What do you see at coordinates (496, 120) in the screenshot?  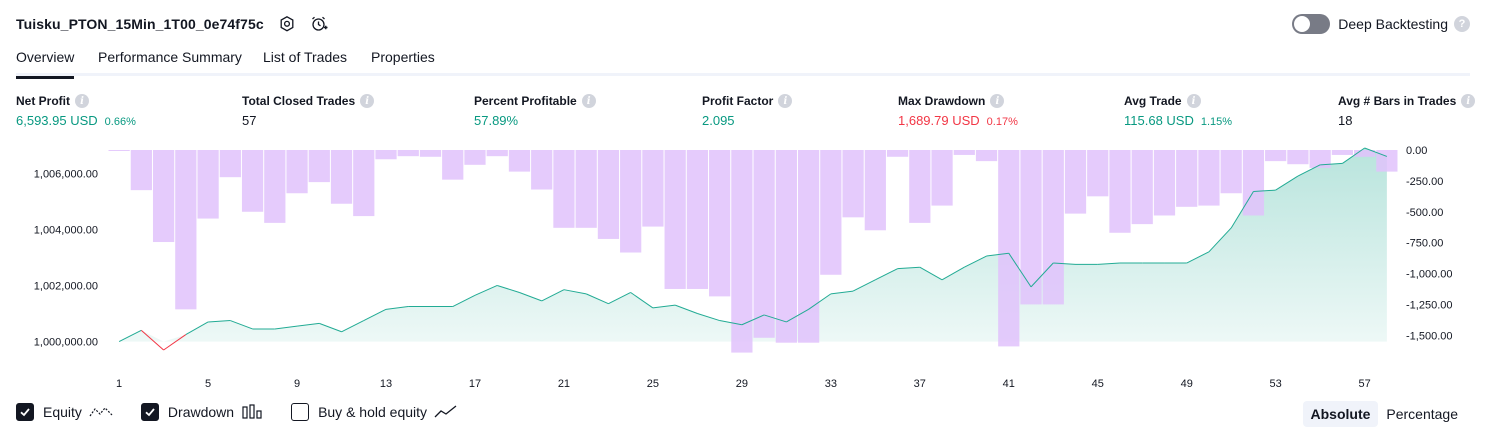 I see `metric-value: 57.89%` at bounding box center [496, 120].